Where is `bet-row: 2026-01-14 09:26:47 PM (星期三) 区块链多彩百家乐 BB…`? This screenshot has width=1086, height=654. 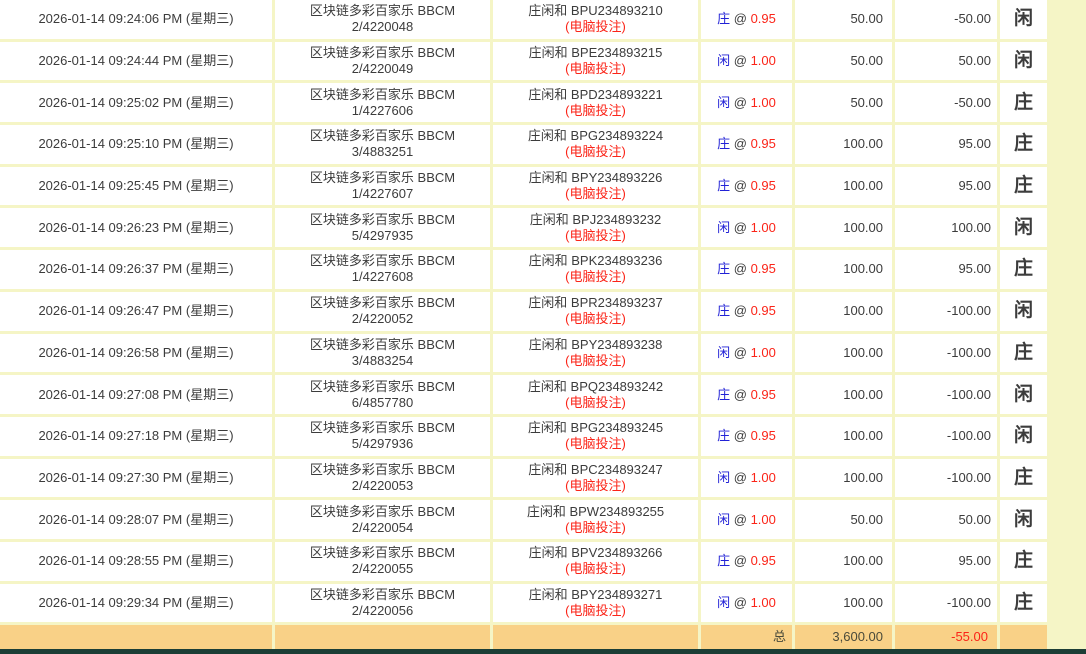
bet-row: 2026-01-14 09:26:47 PM (星期三) 区块链多彩百家乐 BB… is located at coordinates (525, 312).